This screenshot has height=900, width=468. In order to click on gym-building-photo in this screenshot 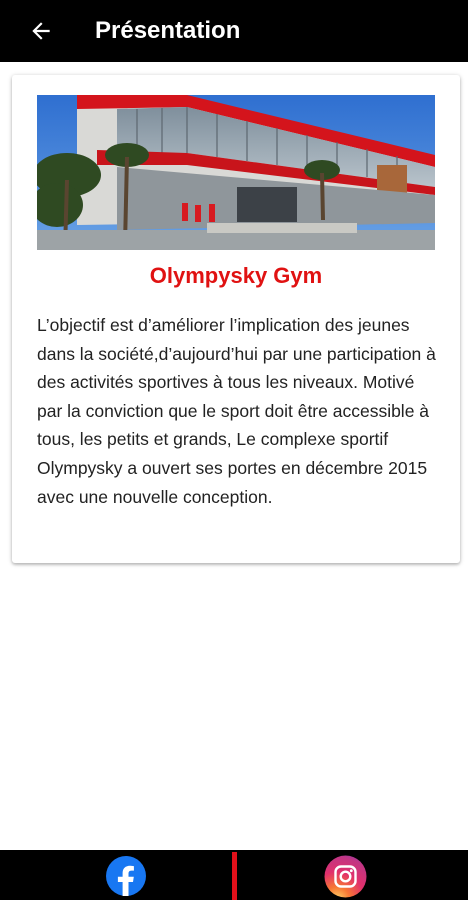, I will do `click(236, 172)`.